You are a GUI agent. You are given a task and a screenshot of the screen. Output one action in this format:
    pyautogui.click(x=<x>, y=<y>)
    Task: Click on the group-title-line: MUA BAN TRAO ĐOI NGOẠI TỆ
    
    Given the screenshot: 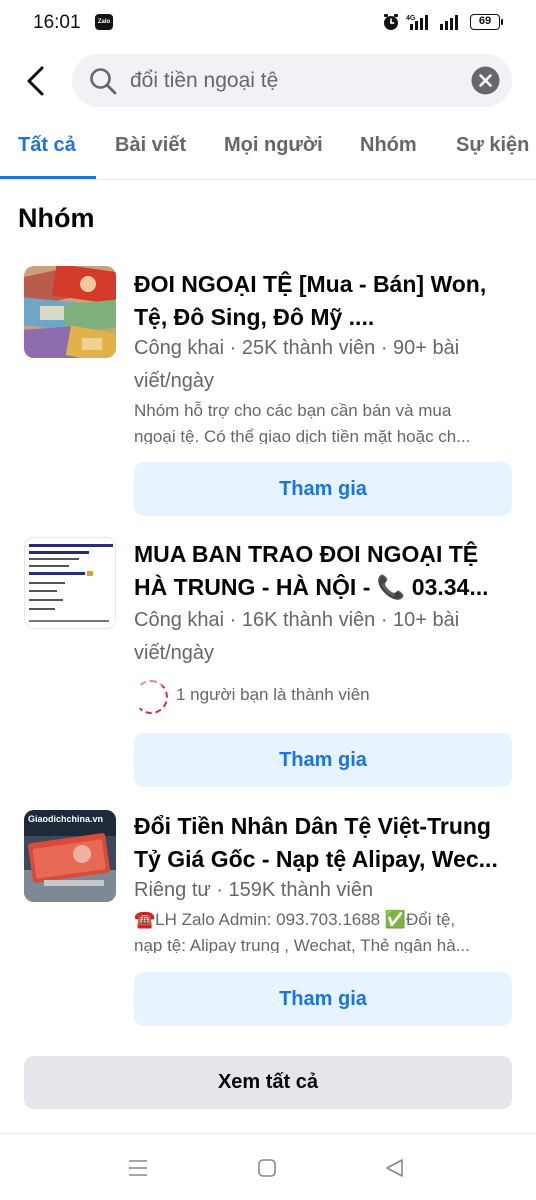 What is the action you would take?
    pyautogui.click(x=306, y=554)
    